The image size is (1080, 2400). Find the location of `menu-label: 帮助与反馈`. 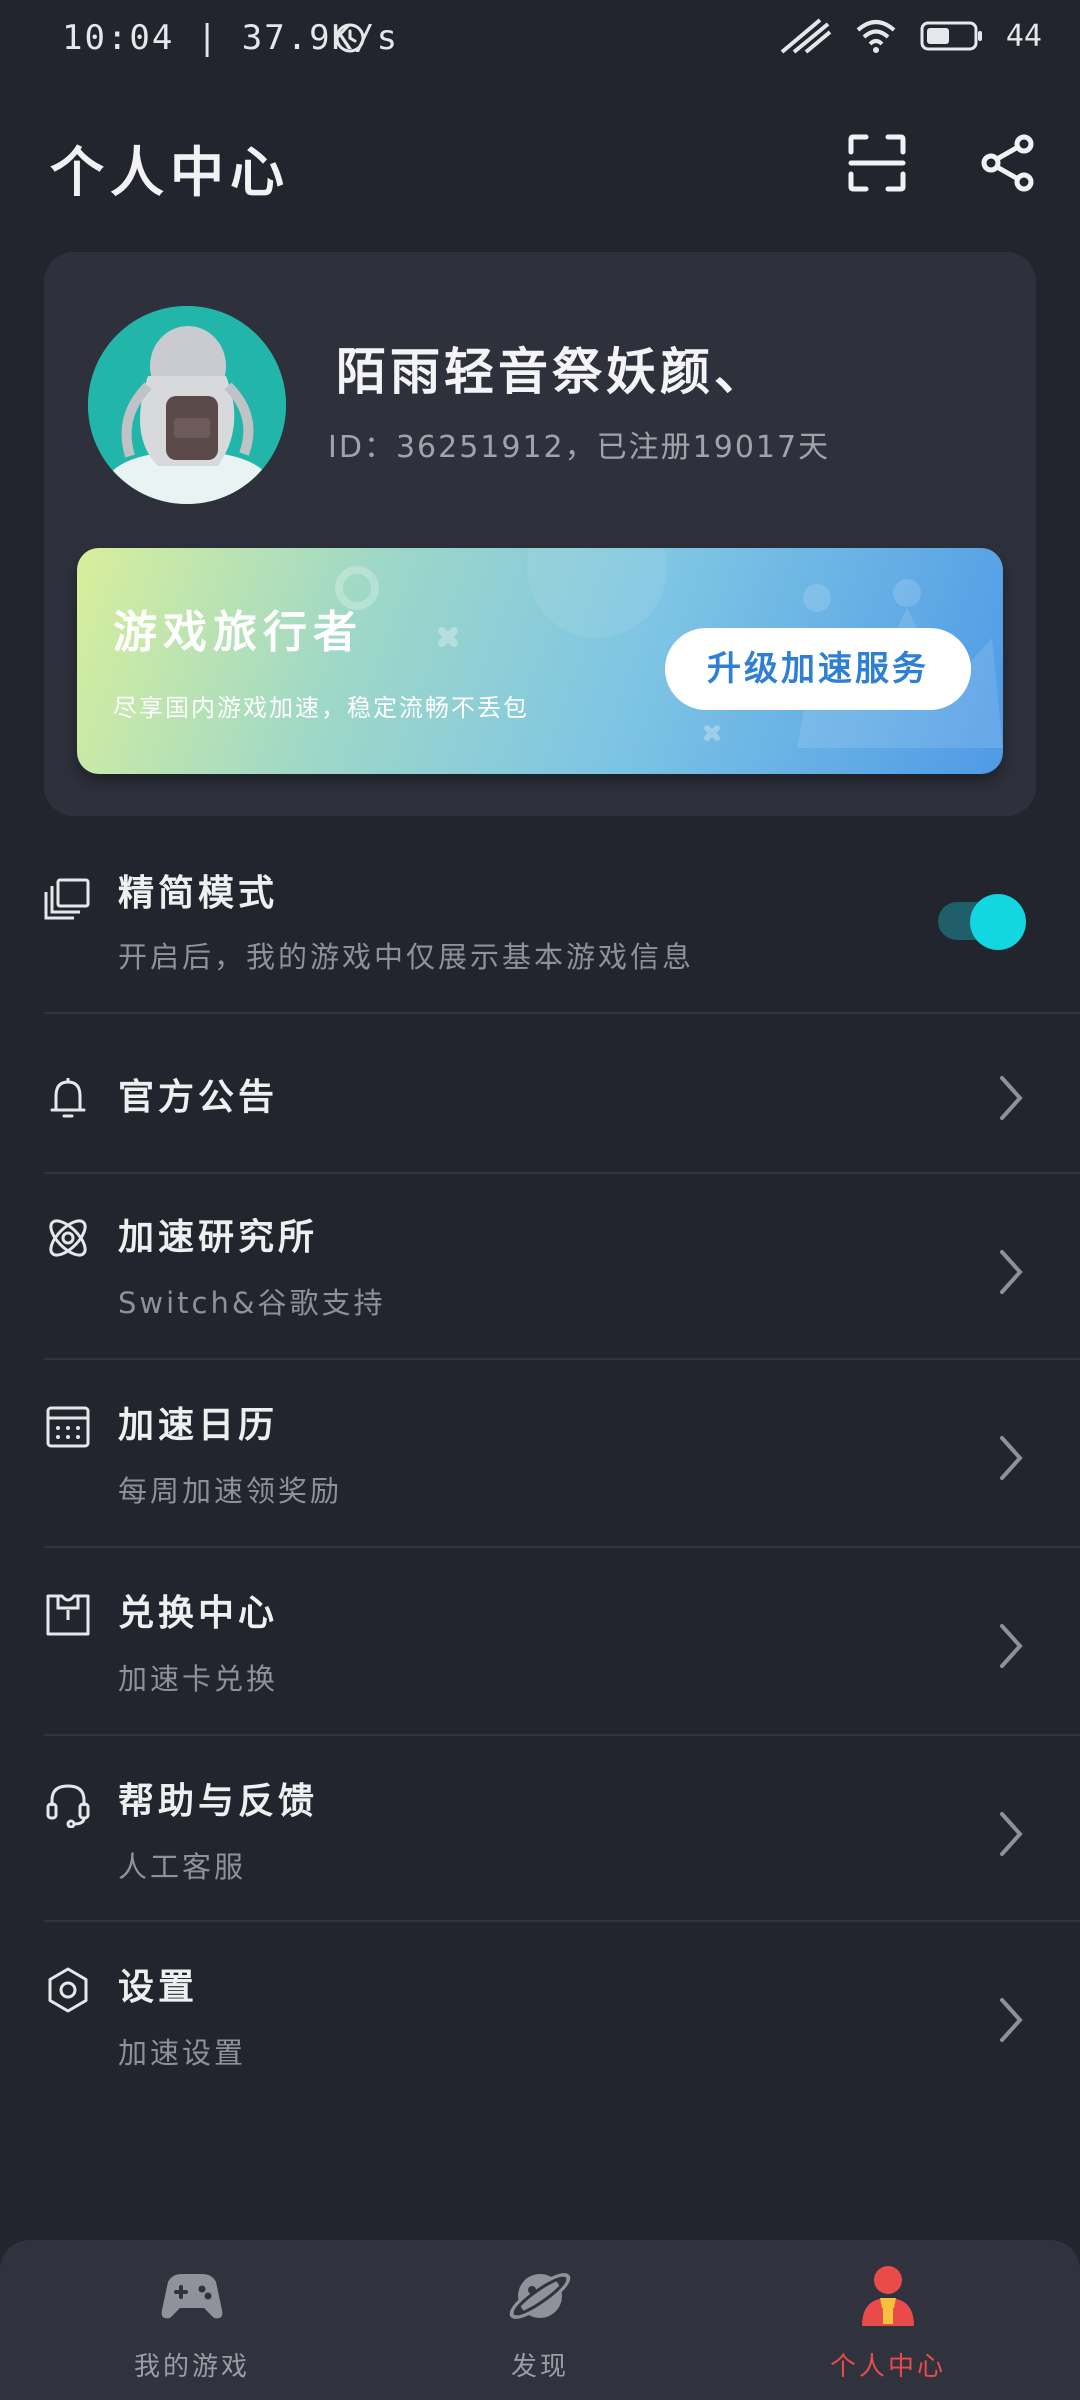

menu-label: 帮助与反馈 is located at coordinates (218, 1801).